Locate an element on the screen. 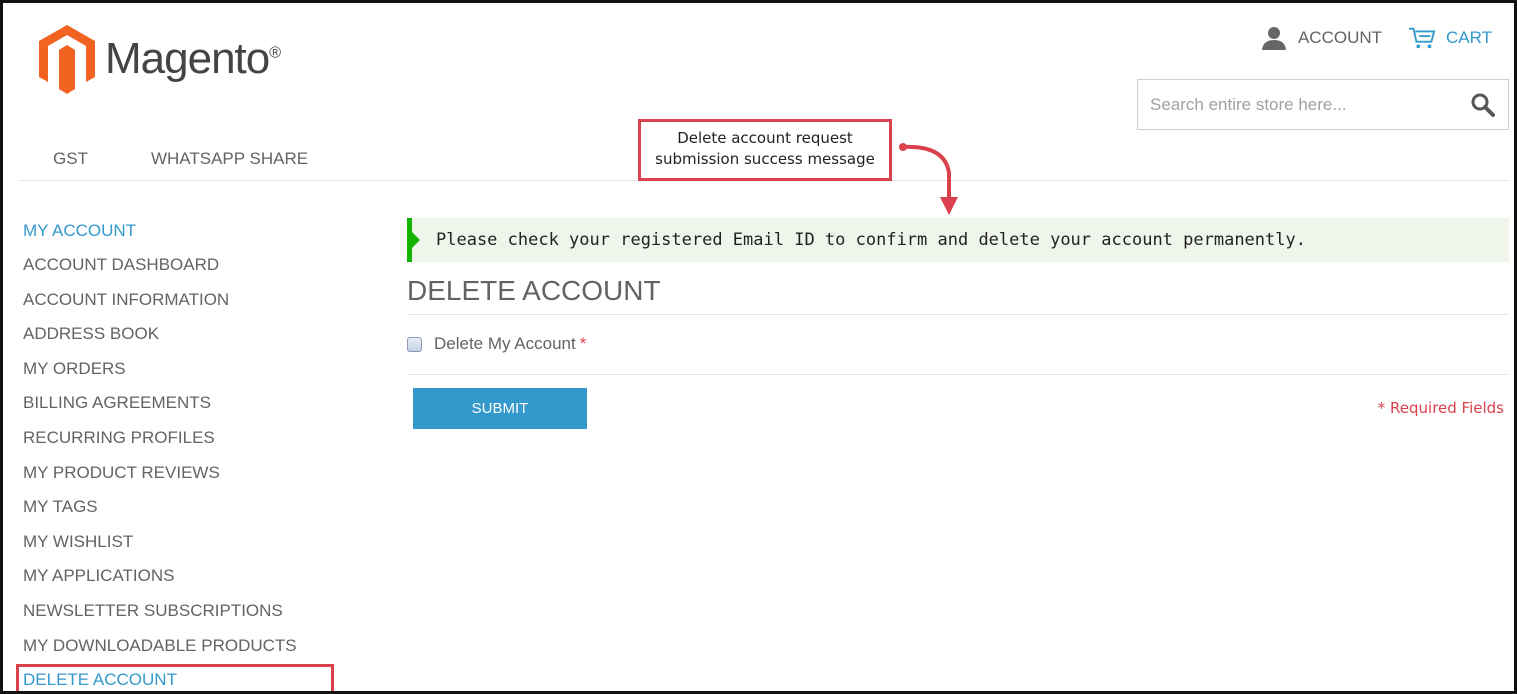 The width and height of the screenshot is (1517, 694). callout-line-1: Delete account request is located at coordinates (765, 138).